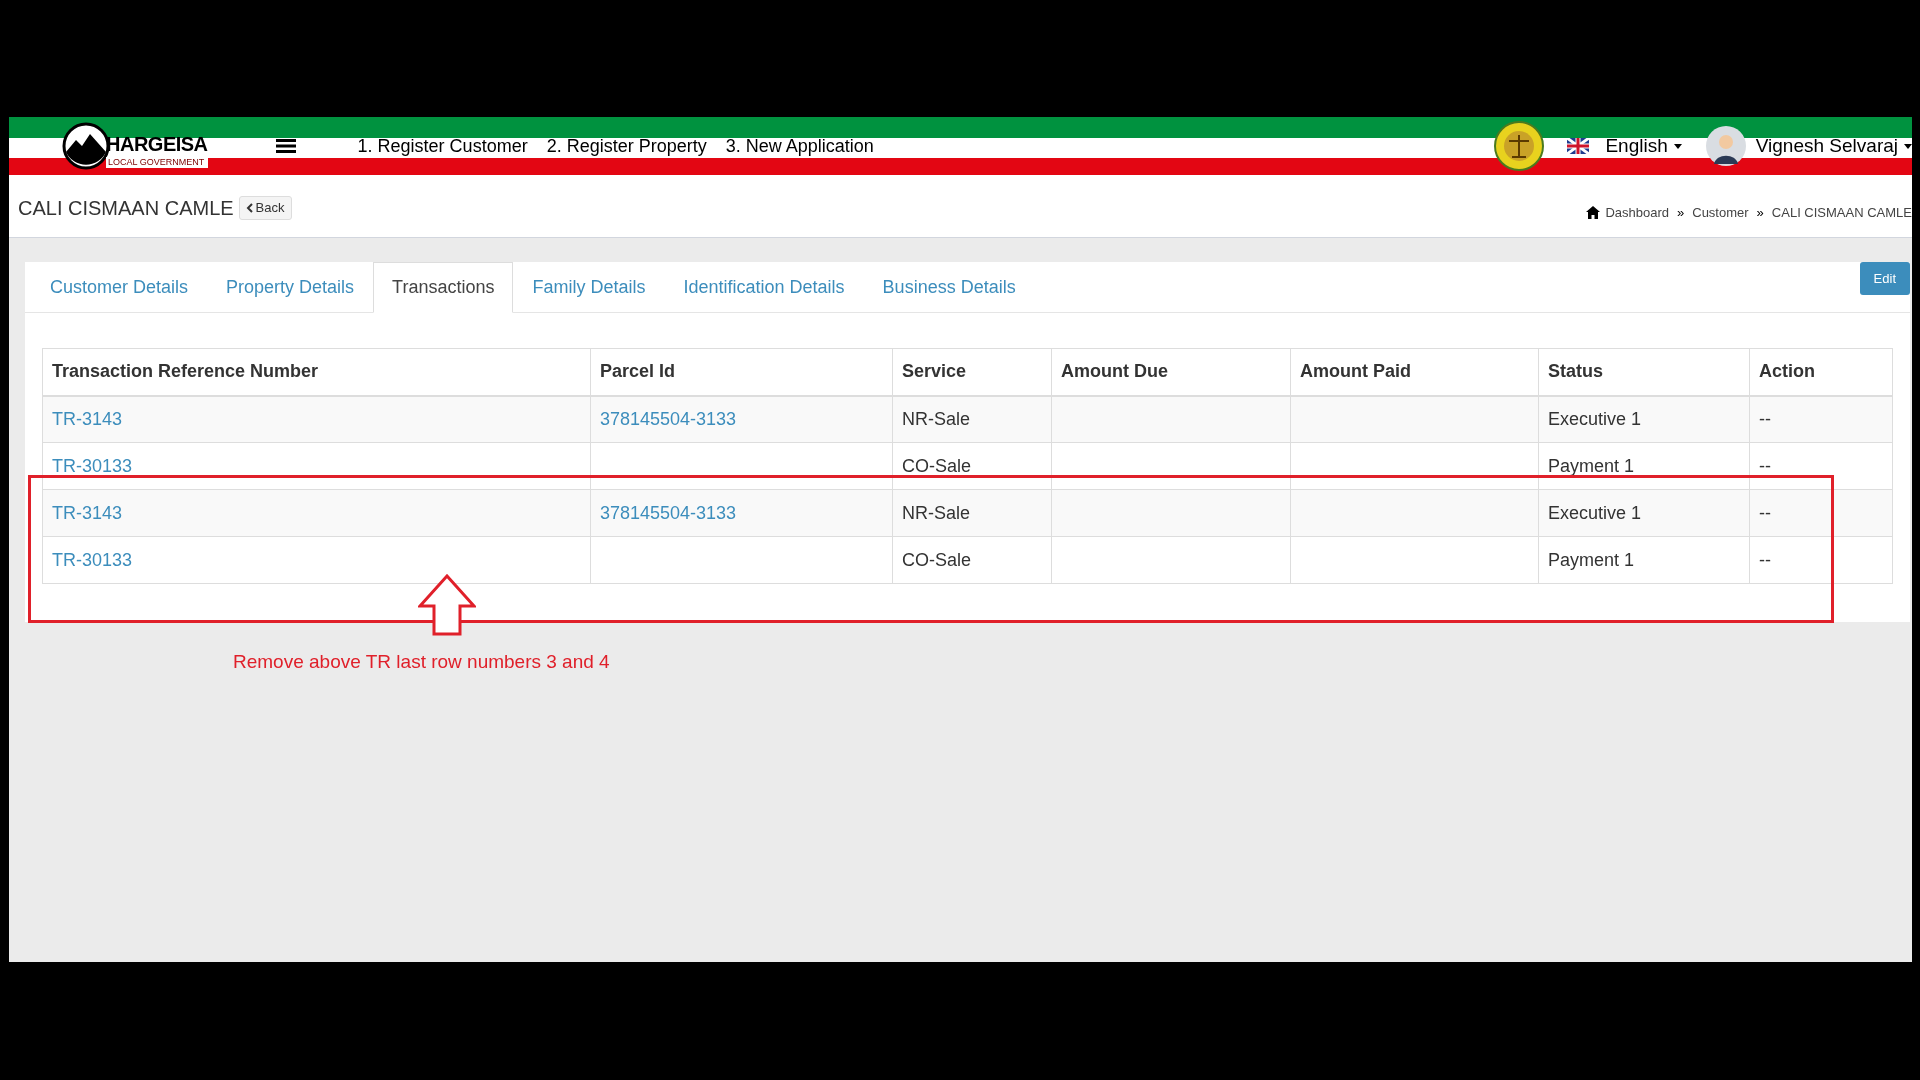 This screenshot has width=1920, height=1080. Describe the element at coordinates (442, 146) in the screenshot. I see `nav-link: 1. Register Customer` at that location.